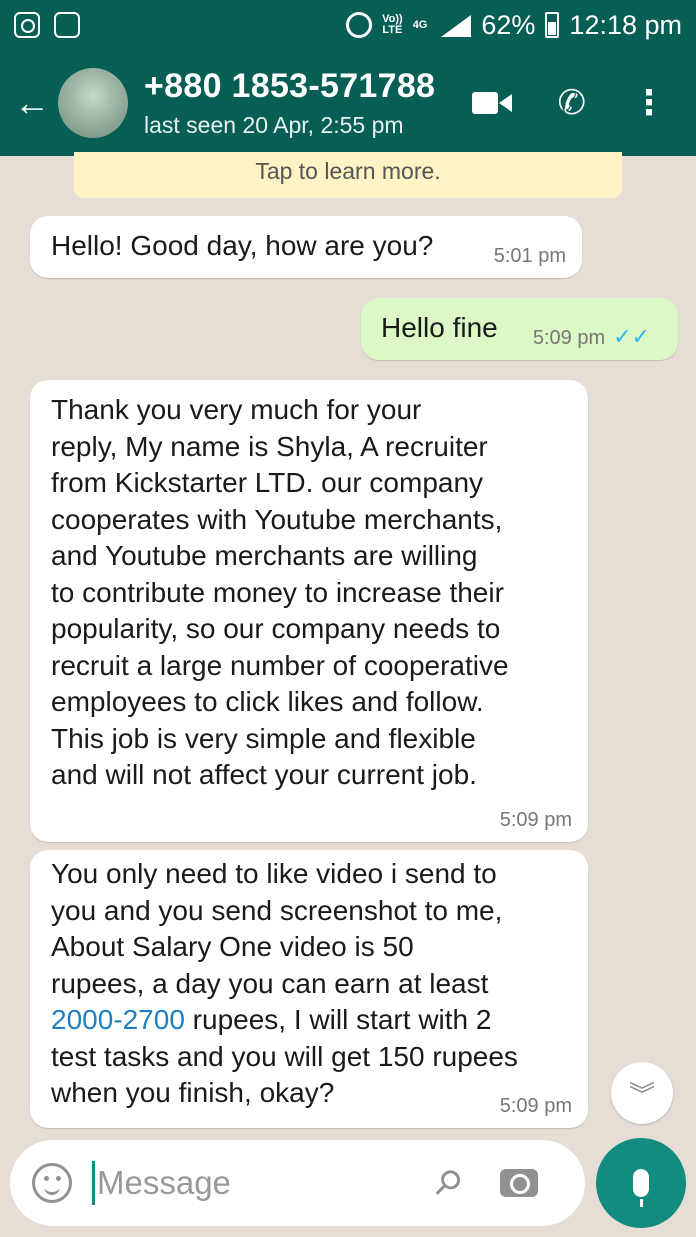 The width and height of the screenshot is (696, 1237). Describe the element at coordinates (529, 256) in the screenshot. I see `message-time: 5:01 pm` at that location.